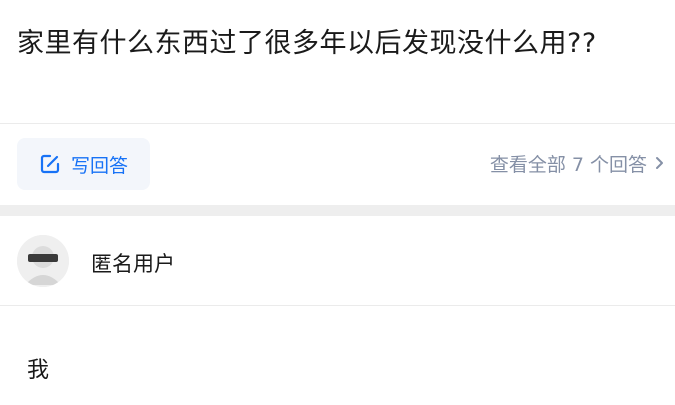  What do you see at coordinates (337, 305) in the screenshot?
I see `divider` at bounding box center [337, 305].